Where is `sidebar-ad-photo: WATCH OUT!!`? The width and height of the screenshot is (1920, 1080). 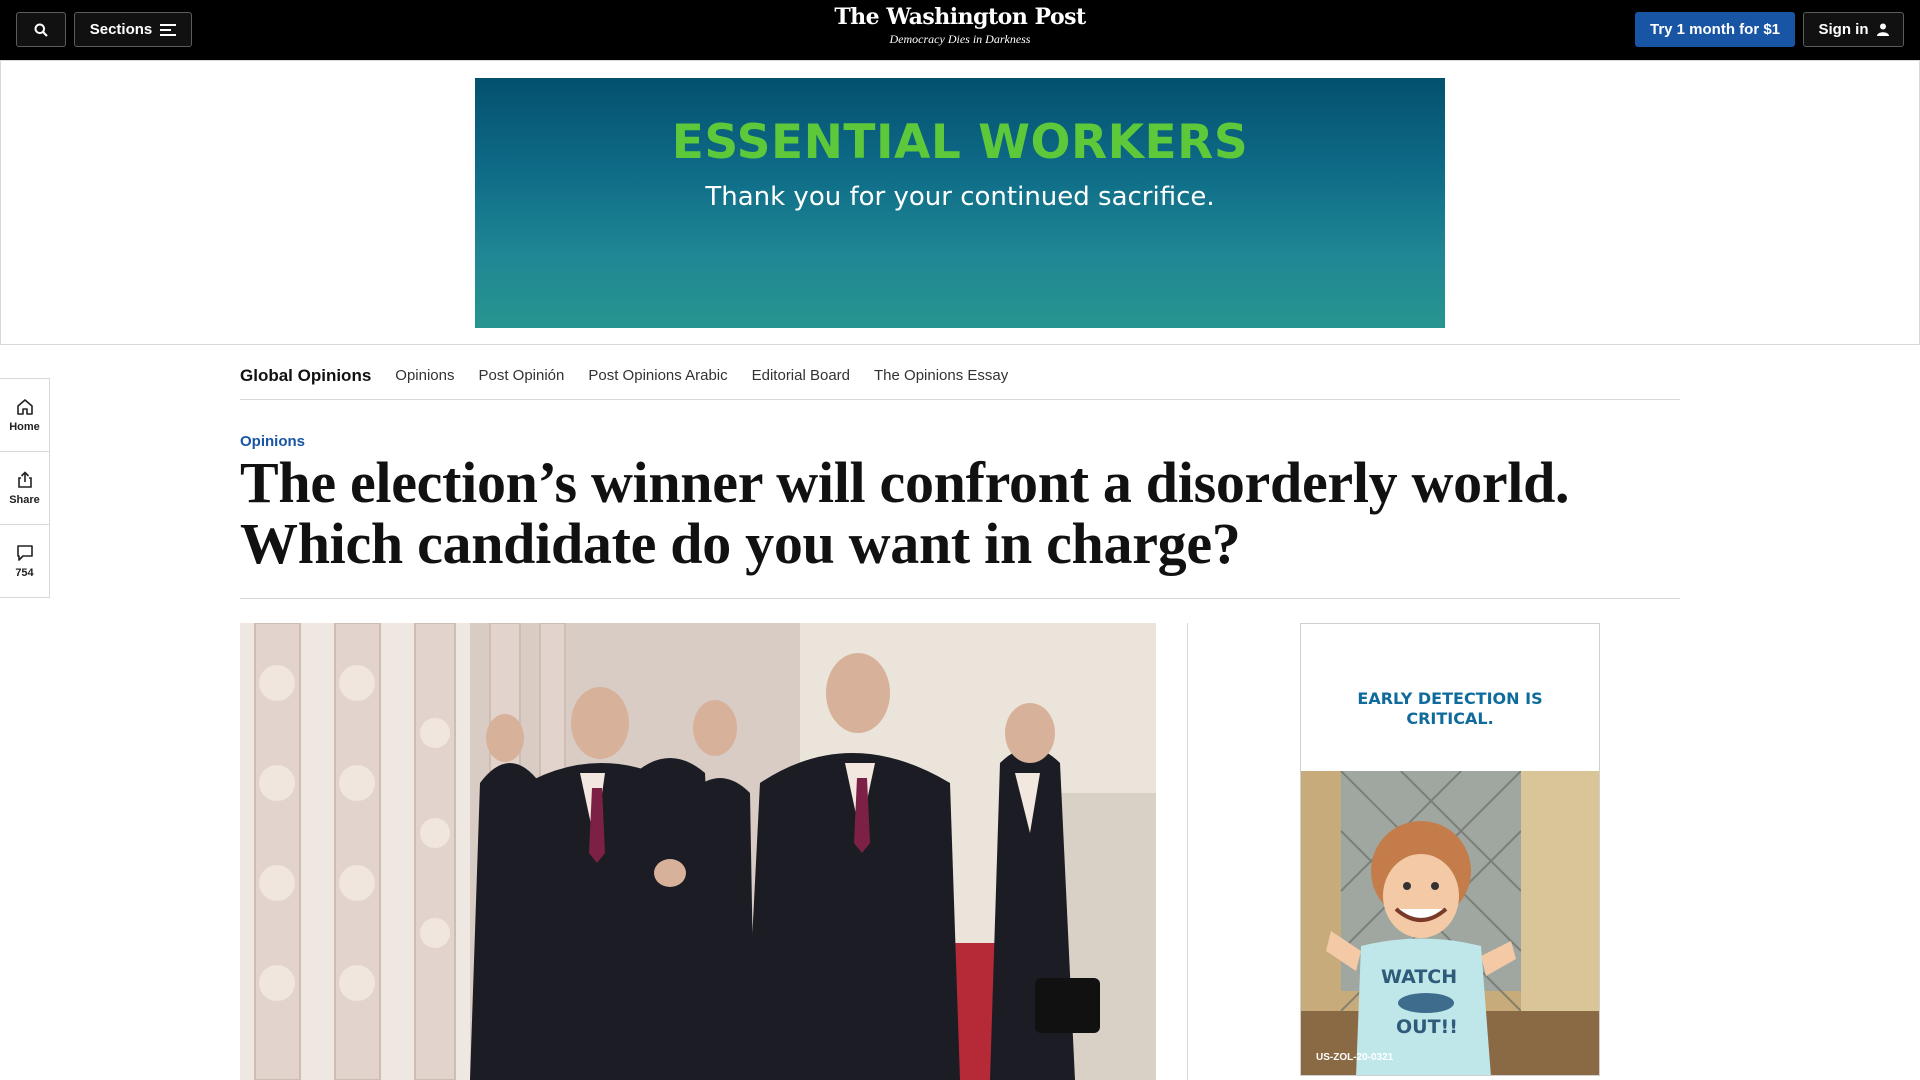
sidebar-ad-photo: WATCH OUT!! is located at coordinates (1450, 923).